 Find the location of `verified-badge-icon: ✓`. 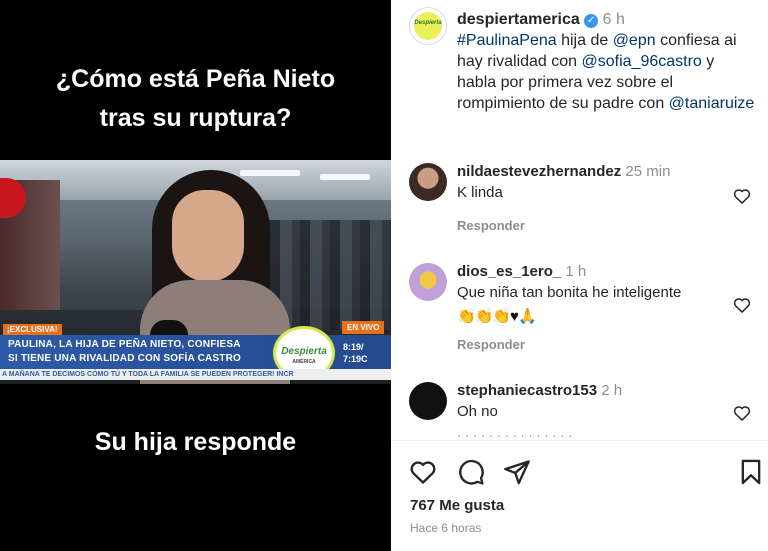

verified-badge-icon: ✓ is located at coordinates (591, 21).